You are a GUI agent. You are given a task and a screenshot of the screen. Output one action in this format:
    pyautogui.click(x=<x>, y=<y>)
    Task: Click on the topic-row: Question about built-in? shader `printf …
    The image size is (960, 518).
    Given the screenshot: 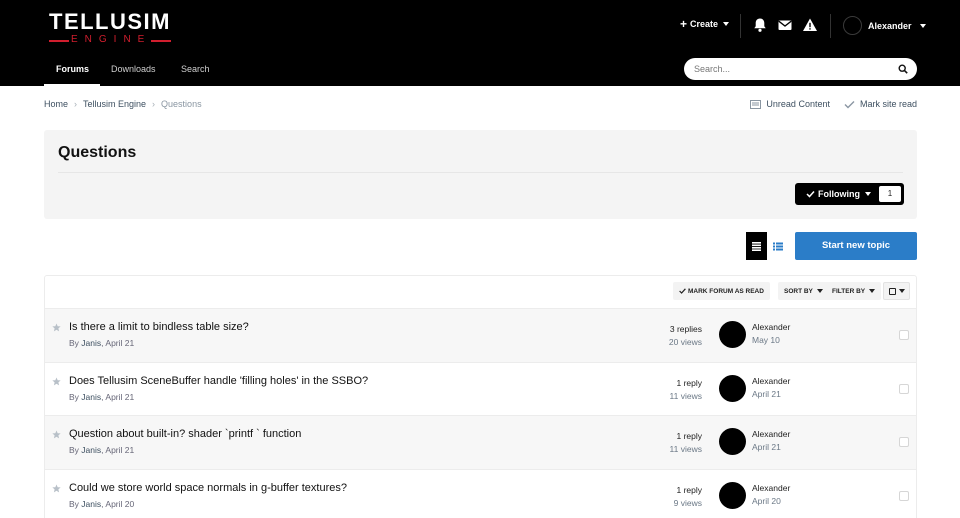 What is the action you would take?
    pyautogui.click(x=480, y=443)
    